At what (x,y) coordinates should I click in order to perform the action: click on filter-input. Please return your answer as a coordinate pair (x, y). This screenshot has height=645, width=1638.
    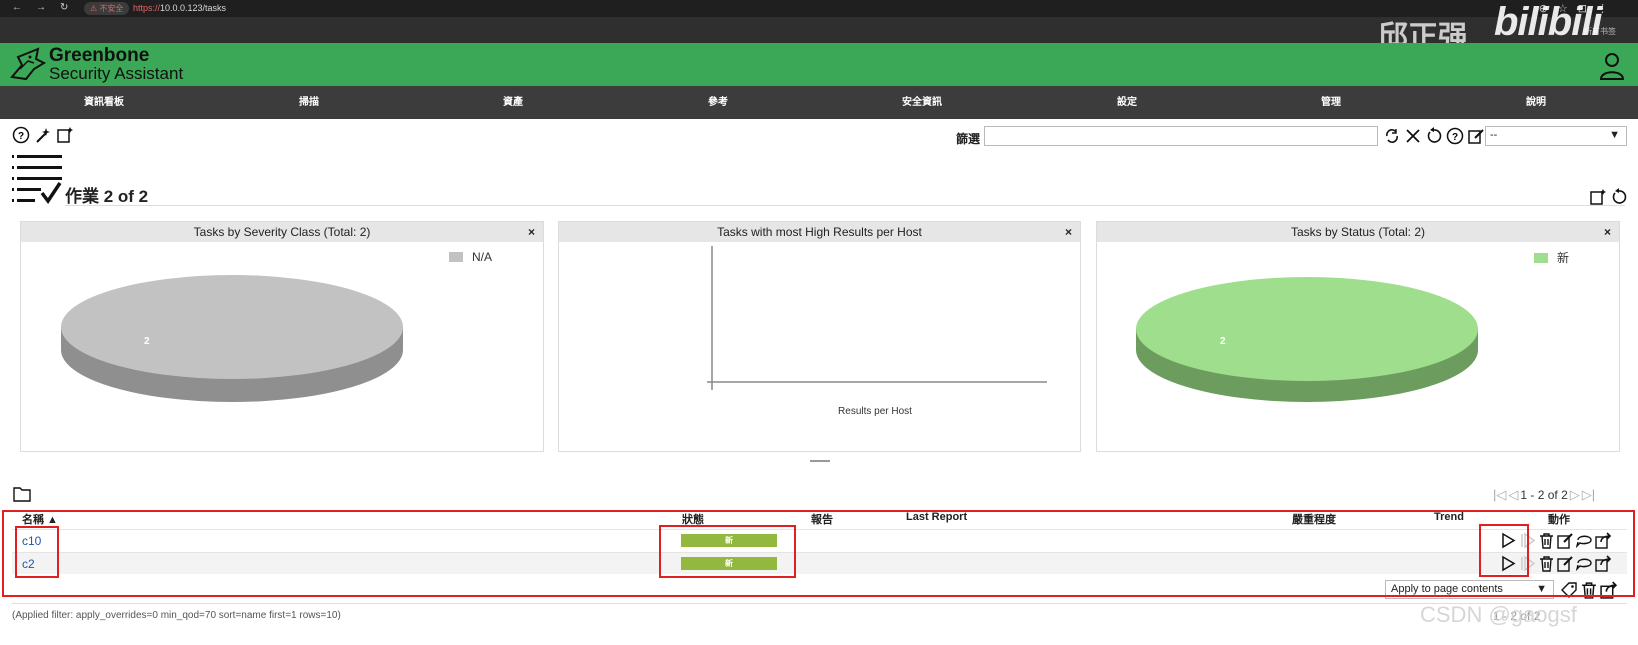
    Looking at the image, I should click on (1181, 136).